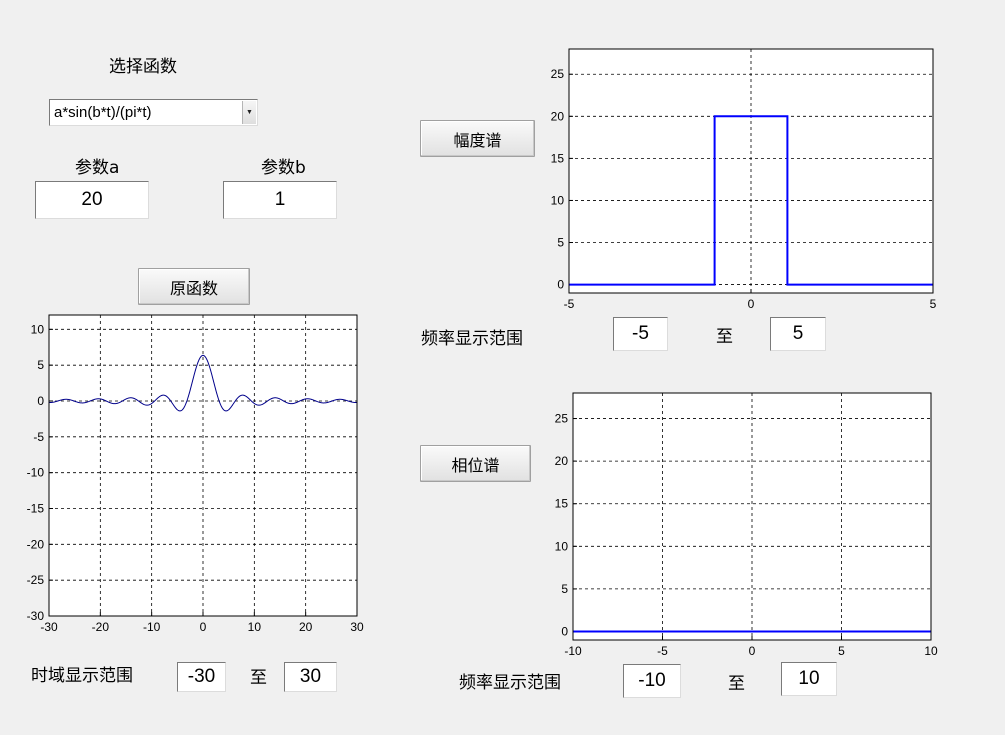  Describe the element at coordinates (153, 112) in the screenshot. I see `function-dropdown: a*sin(b*t)/(pi*t) ▼` at that location.